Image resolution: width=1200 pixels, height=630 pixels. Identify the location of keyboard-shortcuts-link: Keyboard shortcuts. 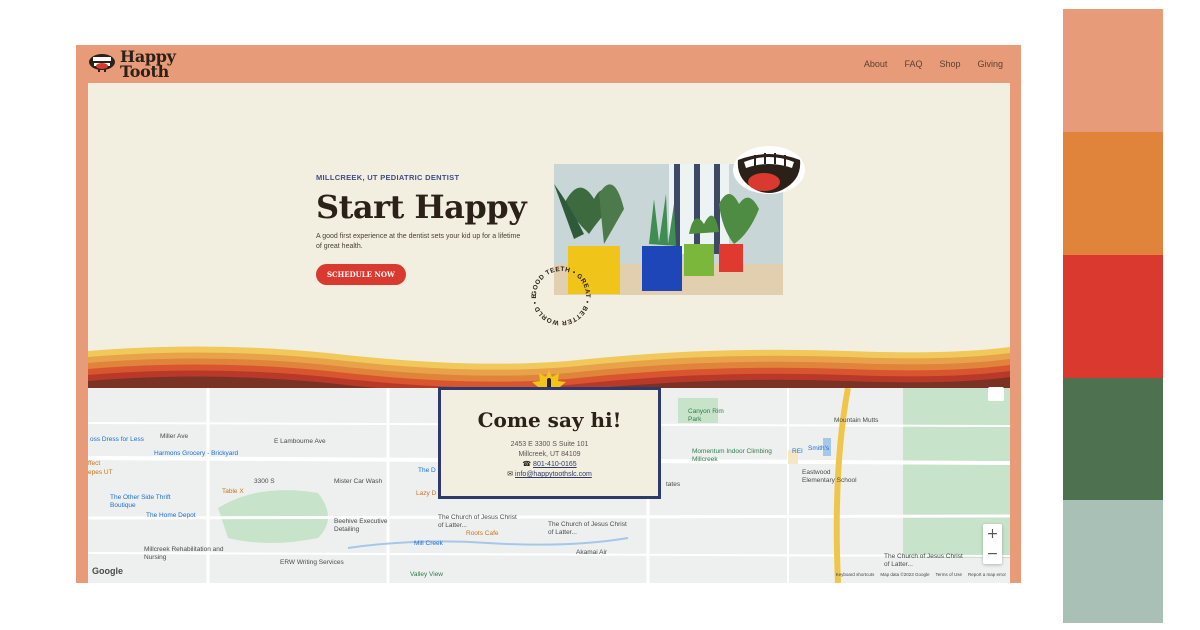
(855, 574).